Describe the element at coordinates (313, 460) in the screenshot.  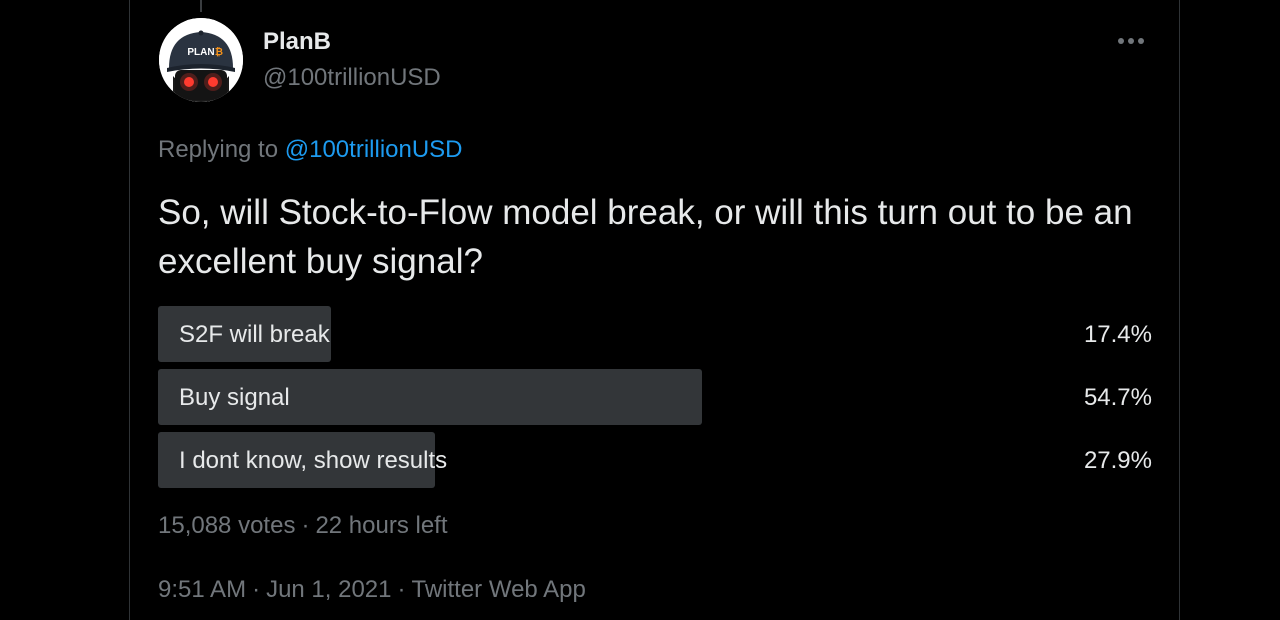
I see `poll-option-label: I dont know, show results` at that location.